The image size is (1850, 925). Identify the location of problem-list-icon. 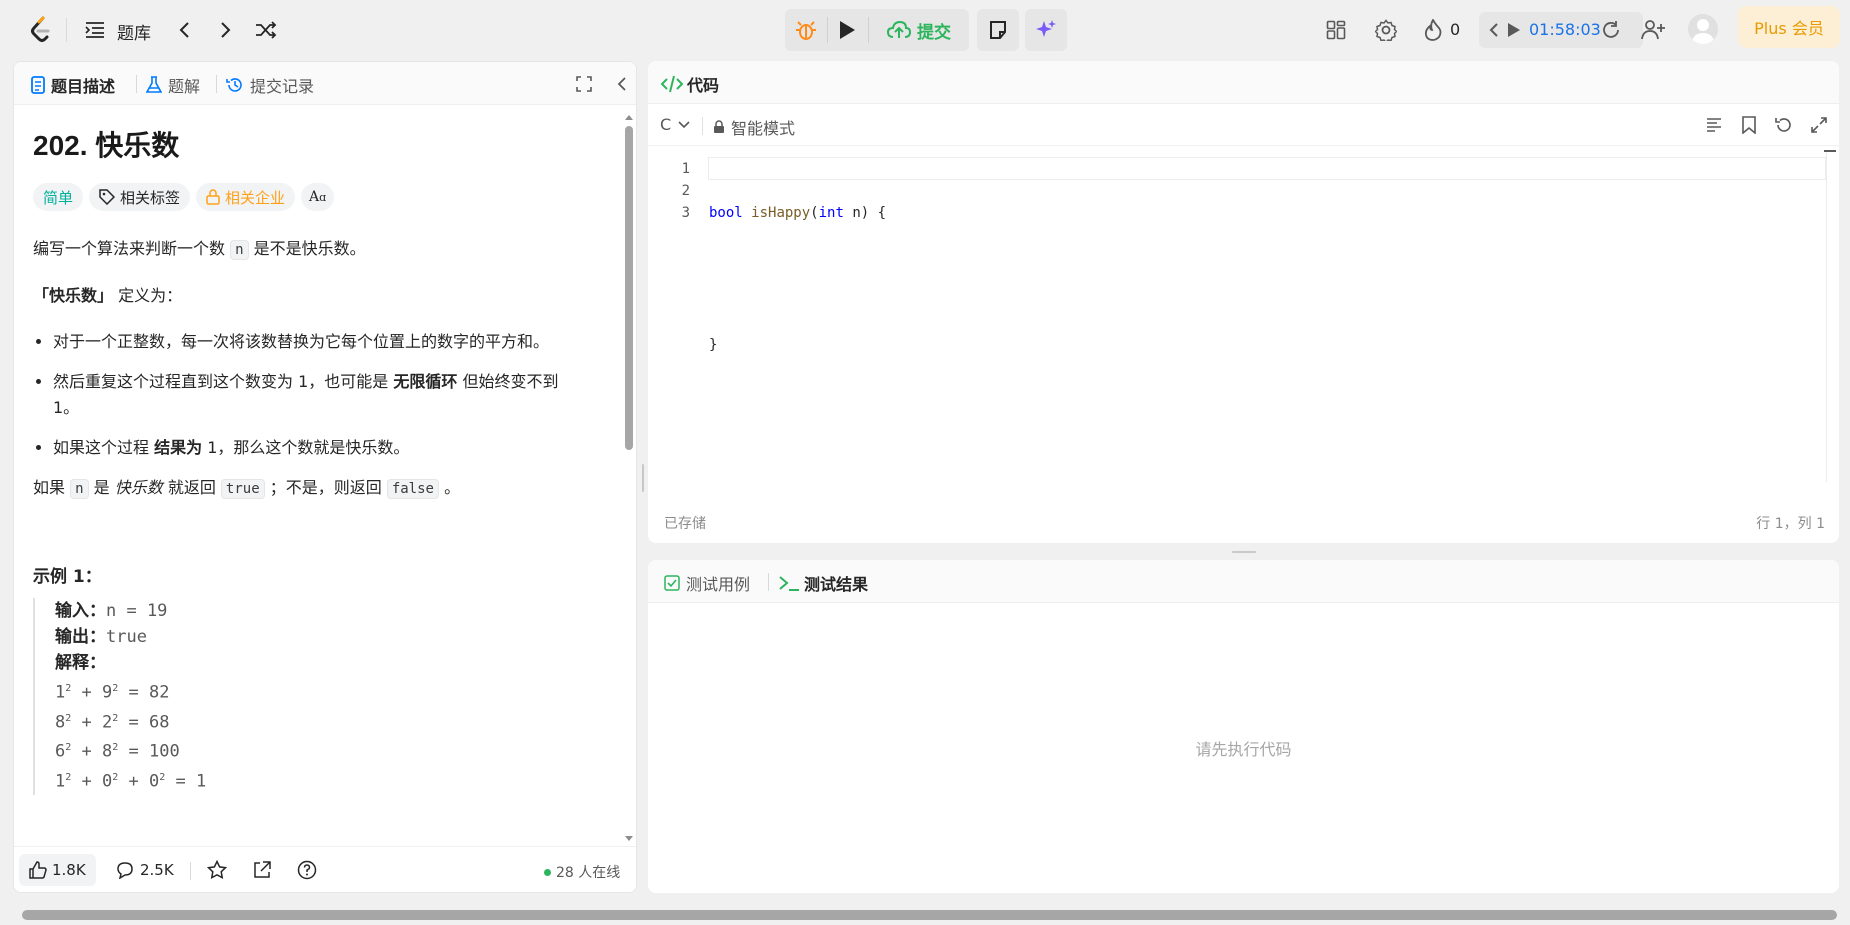
(95, 30).